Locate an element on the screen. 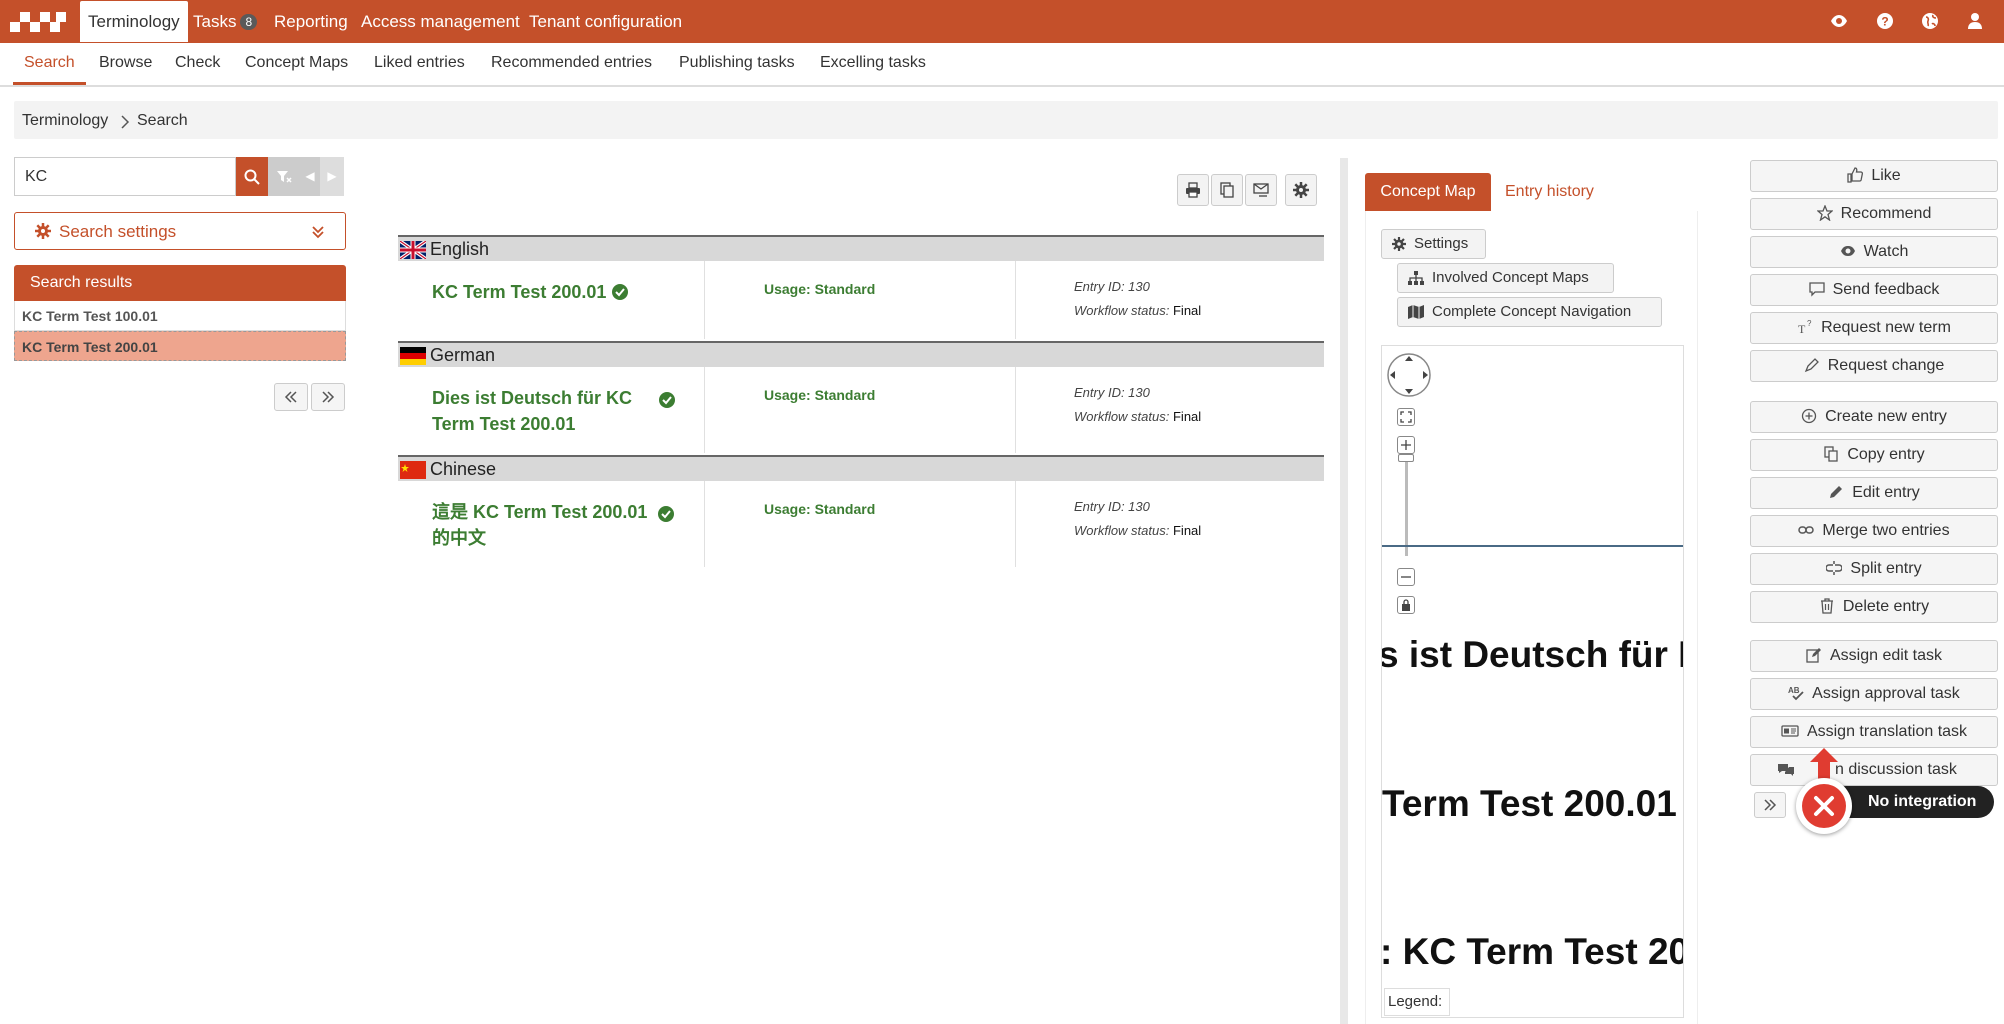 The image size is (2004, 1024). search-results-header: Search results is located at coordinates (180, 283).